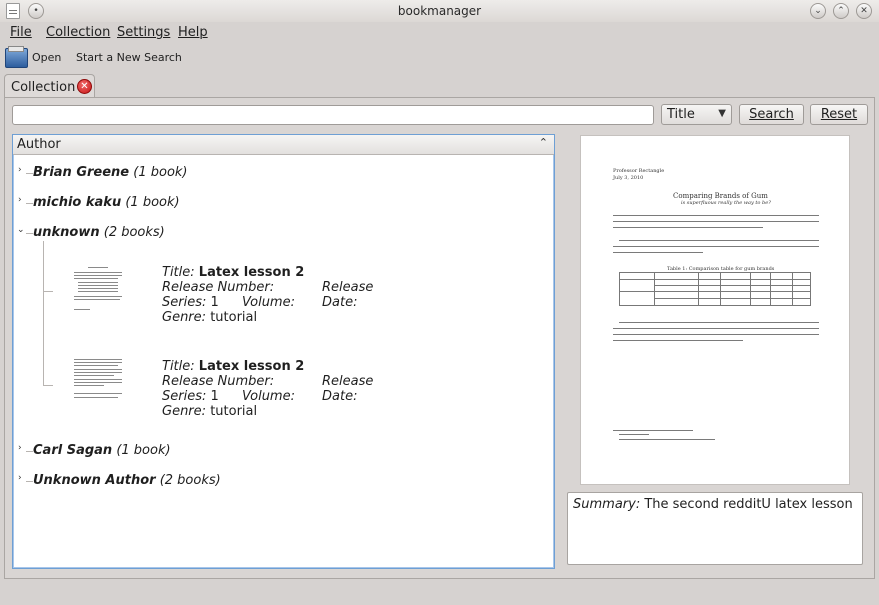 This screenshot has width=879, height=605. Describe the element at coordinates (46, 57) in the screenshot. I see `open-button: Open` at that location.